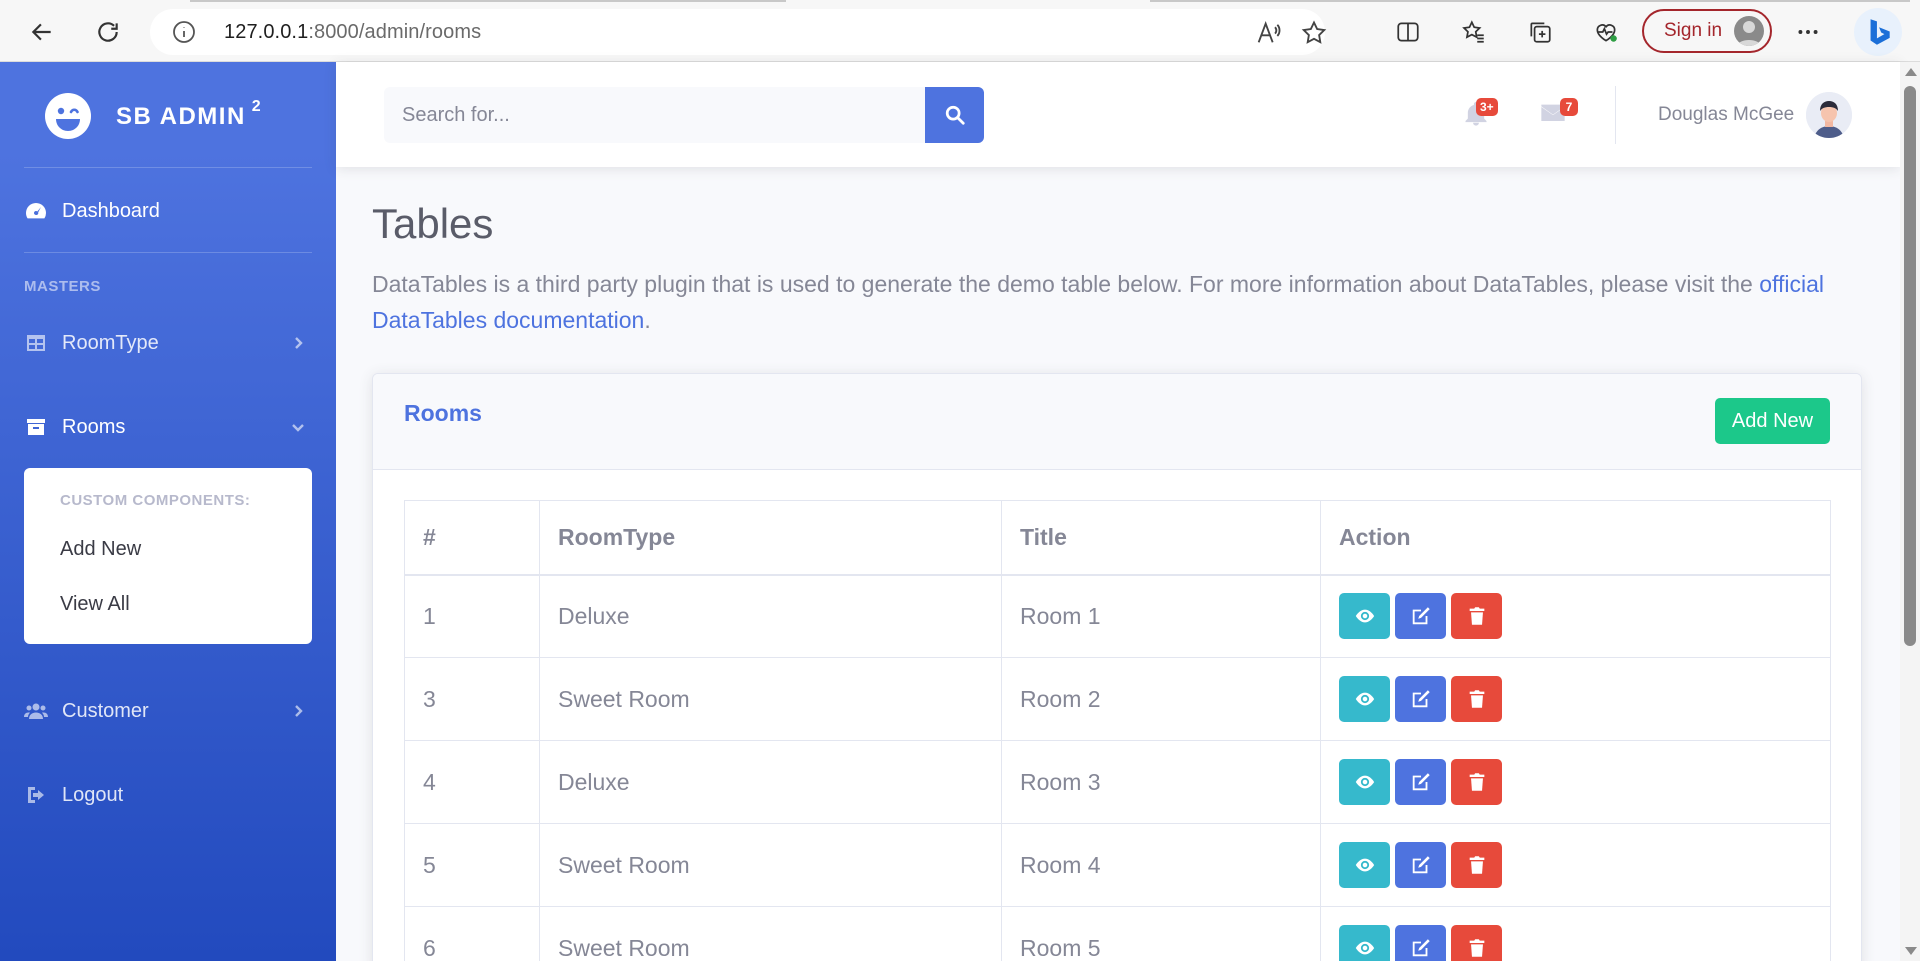 The width and height of the screenshot is (1920, 961). Describe the element at coordinates (1161, 699) in the screenshot. I see `cell-title: Room 2` at that location.